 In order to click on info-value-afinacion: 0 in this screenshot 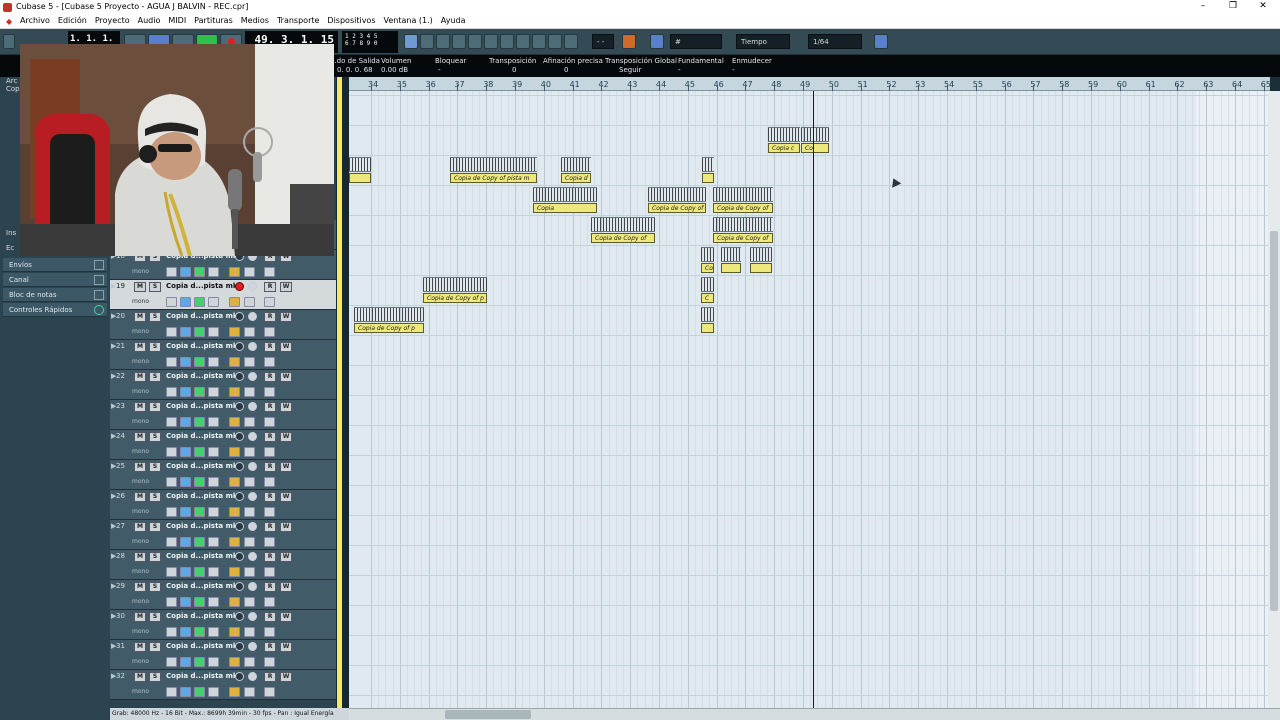, I will do `click(566, 70)`.